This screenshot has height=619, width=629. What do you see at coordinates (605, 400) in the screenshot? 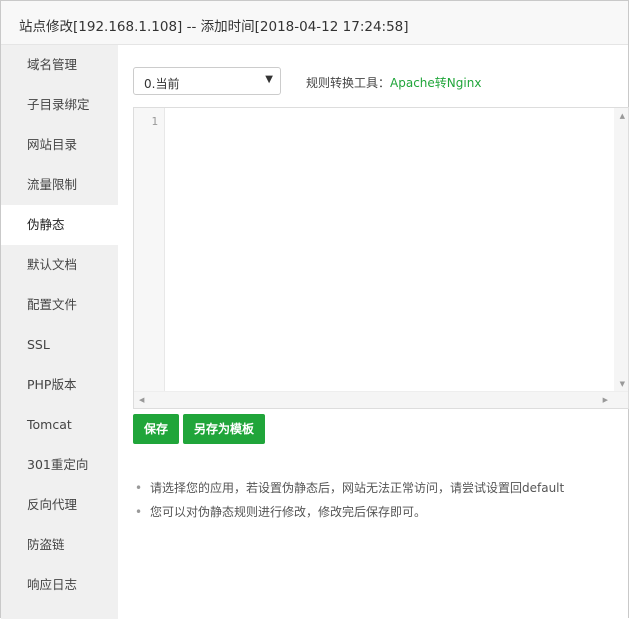
I see `scroll-right-arrow-icon: ▶` at bounding box center [605, 400].